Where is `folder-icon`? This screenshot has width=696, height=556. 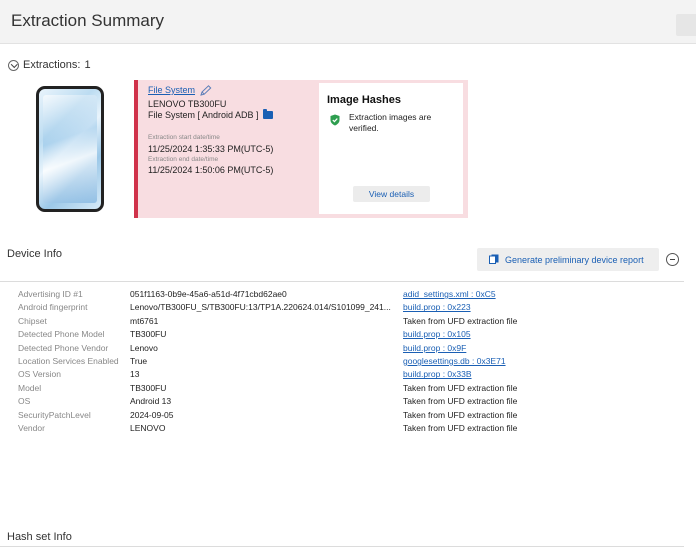 folder-icon is located at coordinates (267, 114).